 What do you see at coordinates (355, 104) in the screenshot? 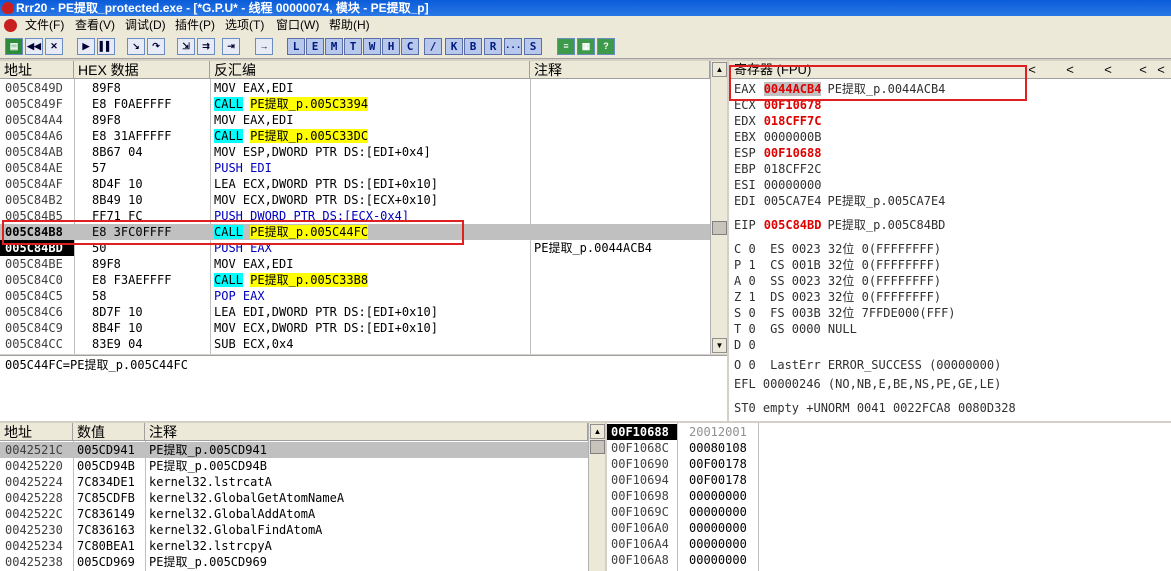
I see `disasm-row: 005C849F E8 F0AEFFFF CALL PE提取_p.005C3394` at bounding box center [355, 104].